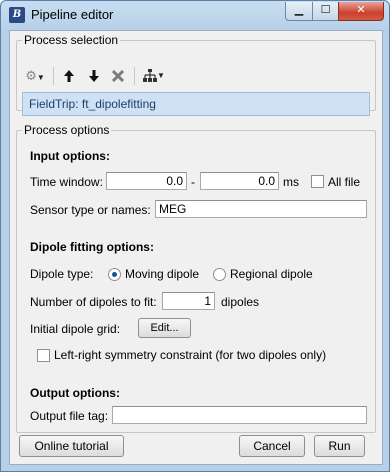  I want to click on move-down-button, so click(94, 76).